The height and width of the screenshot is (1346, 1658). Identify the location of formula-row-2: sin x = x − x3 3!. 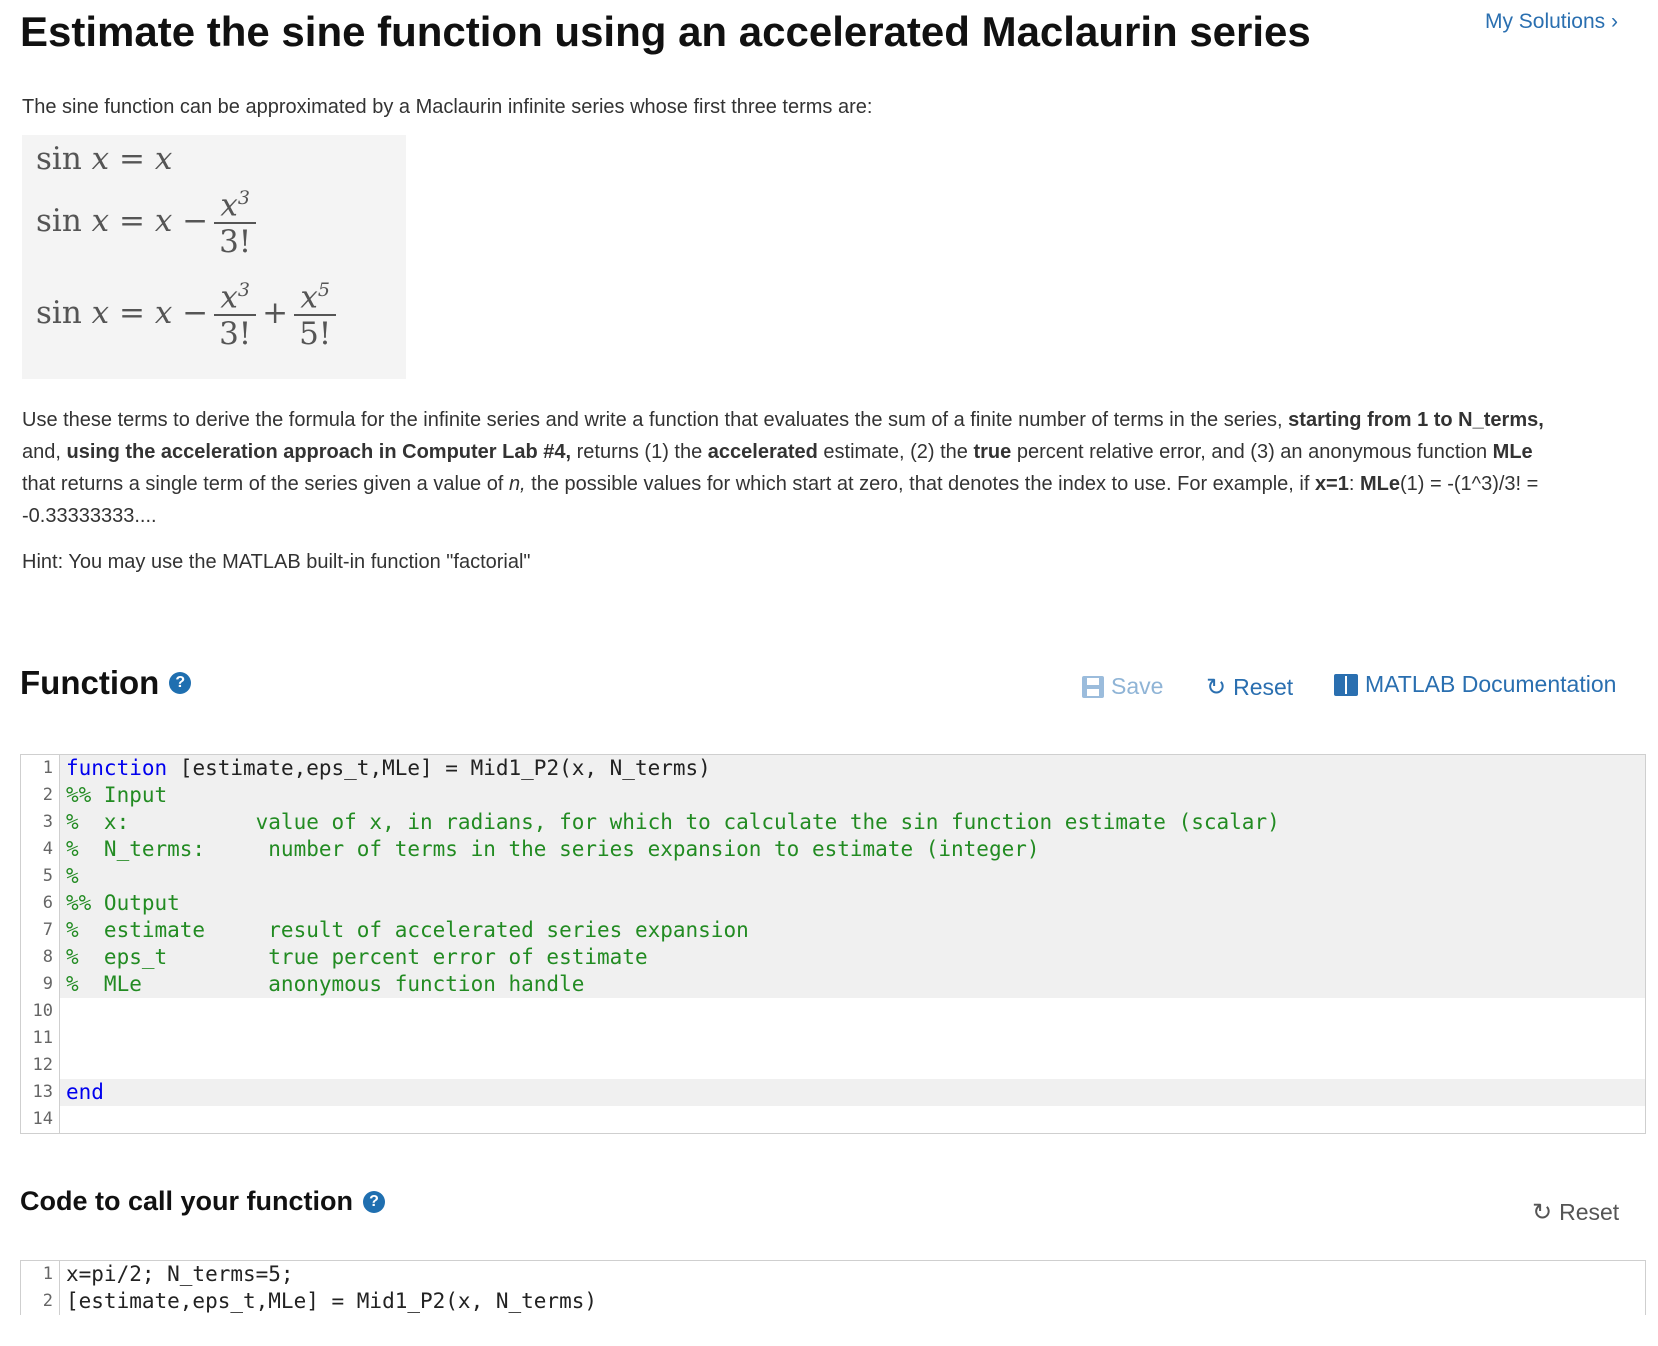
(149, 220).